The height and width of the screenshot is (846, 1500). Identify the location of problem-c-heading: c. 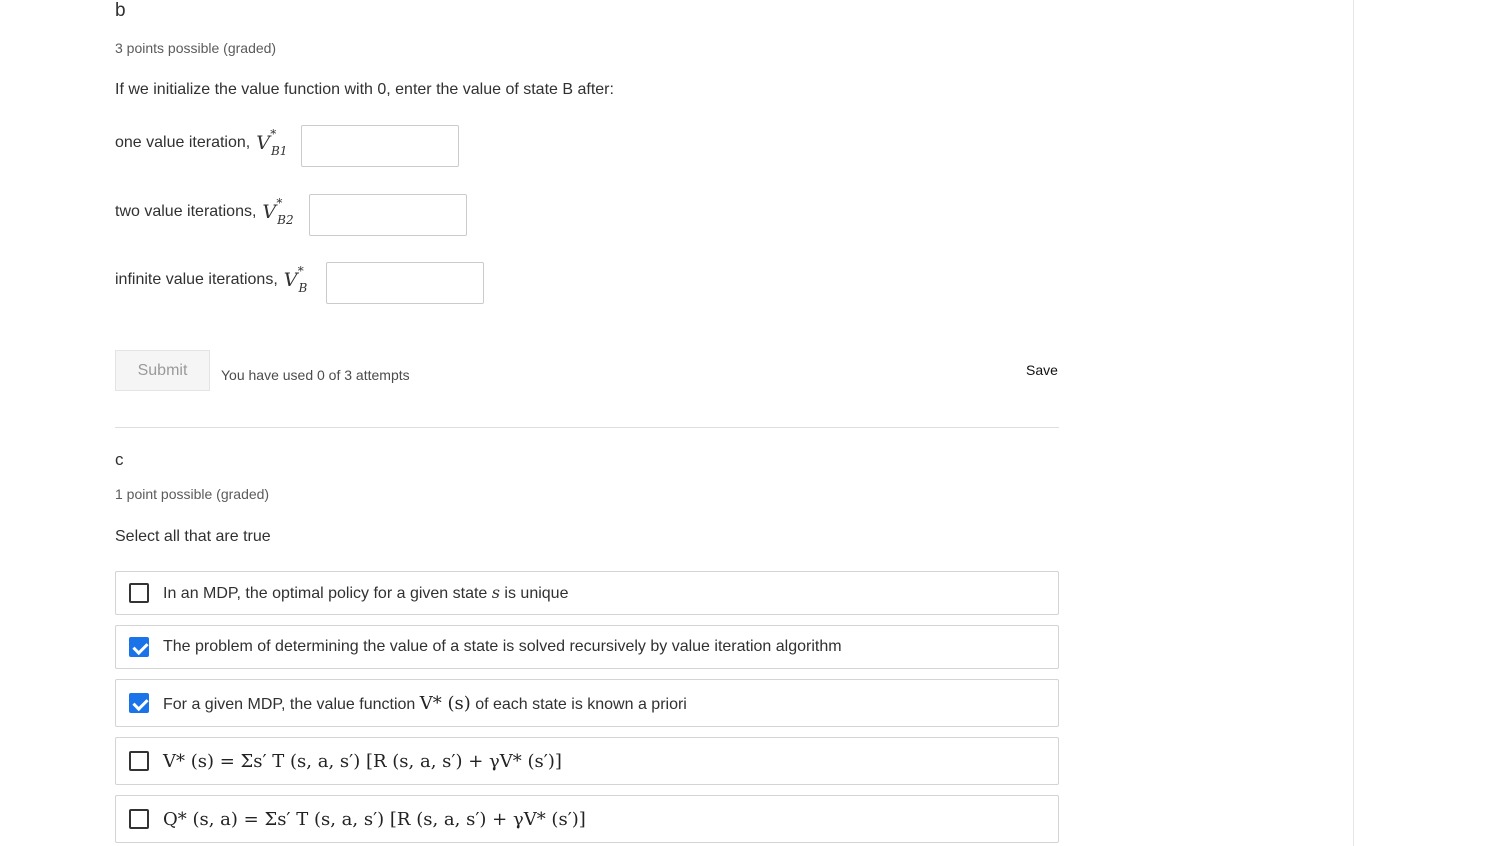
(119, 459).